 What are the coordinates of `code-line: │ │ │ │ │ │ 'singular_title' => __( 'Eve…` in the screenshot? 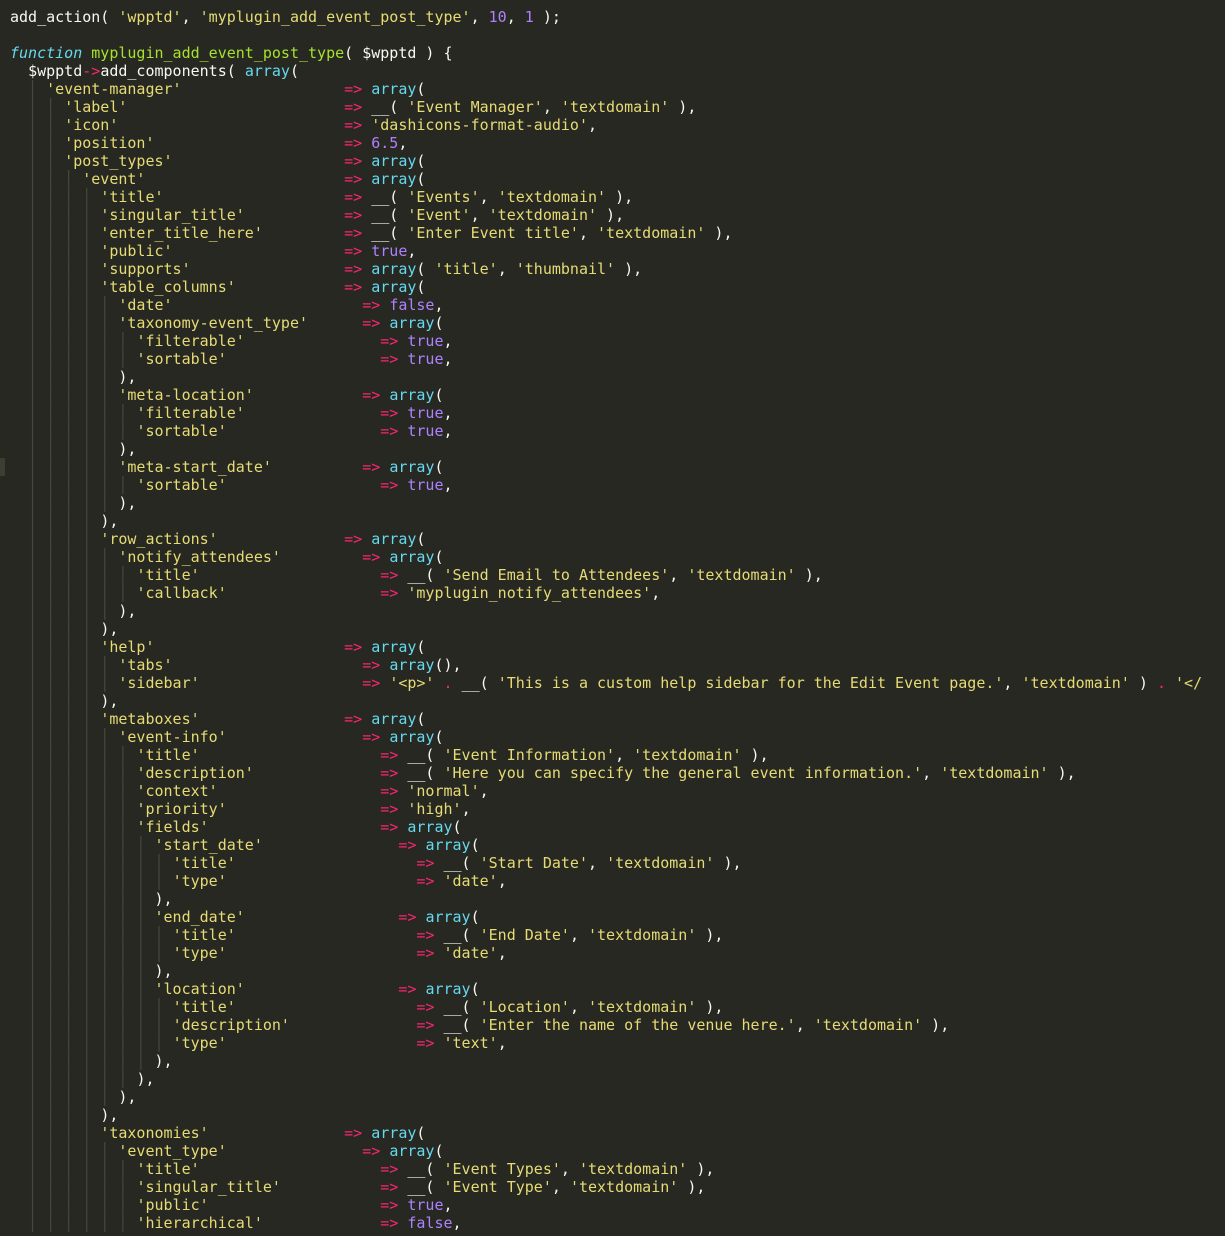 It's located at (606, 1187).